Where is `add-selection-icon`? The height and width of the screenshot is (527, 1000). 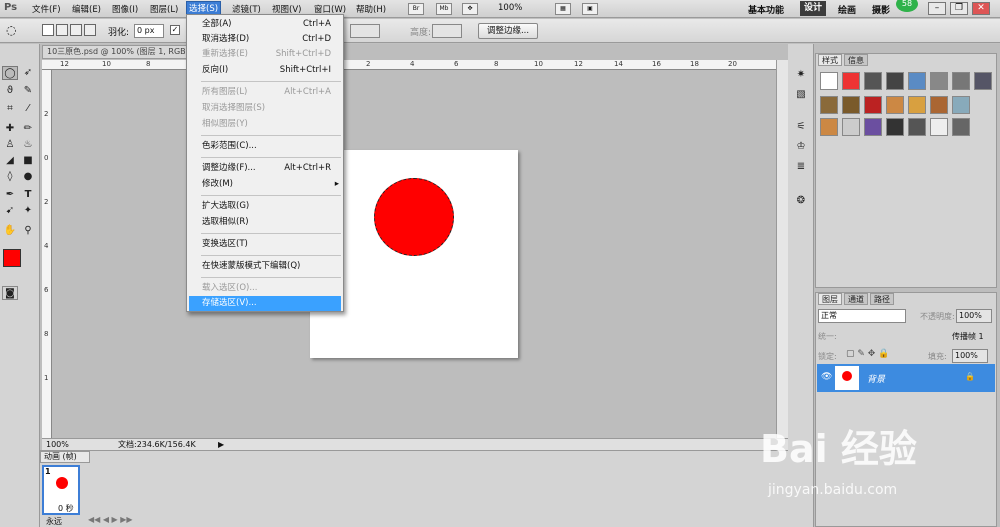 add-selection-icon is located at coordinates (62, 30).